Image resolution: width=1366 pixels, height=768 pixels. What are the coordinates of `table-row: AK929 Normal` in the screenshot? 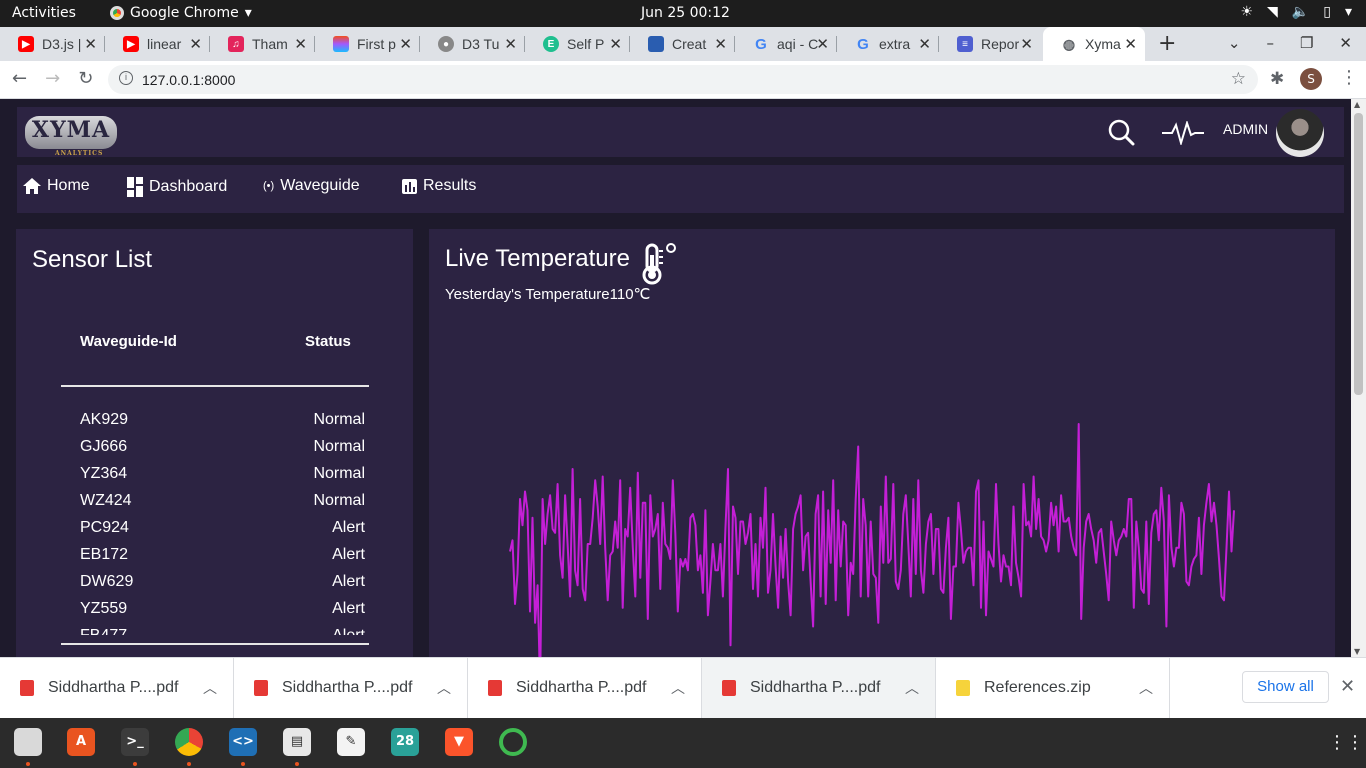 It's located at (215, 420).